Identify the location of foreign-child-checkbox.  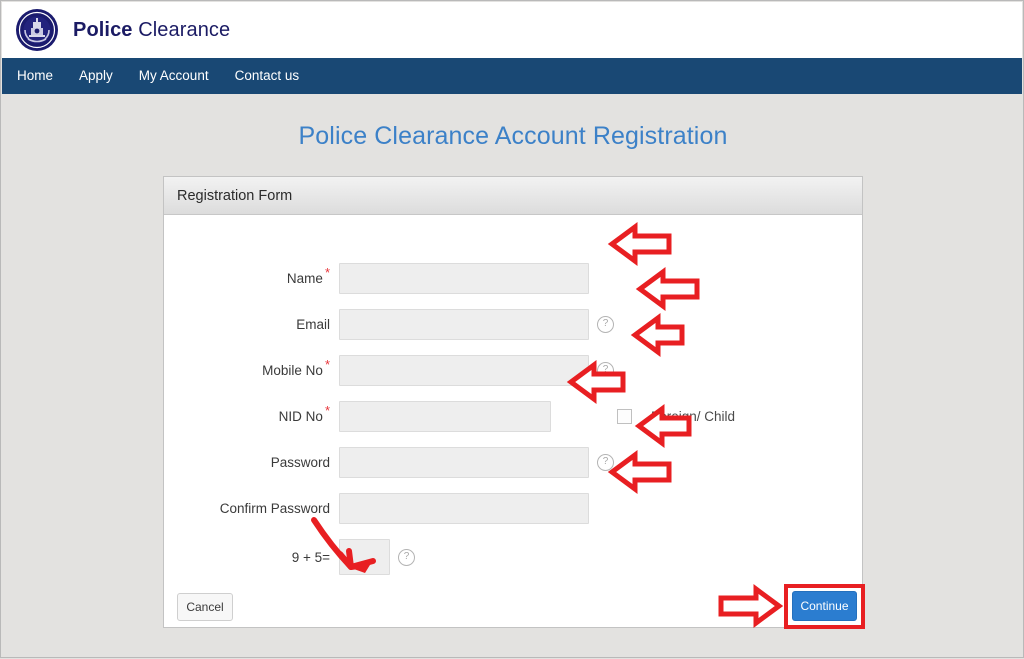
(624, 416).